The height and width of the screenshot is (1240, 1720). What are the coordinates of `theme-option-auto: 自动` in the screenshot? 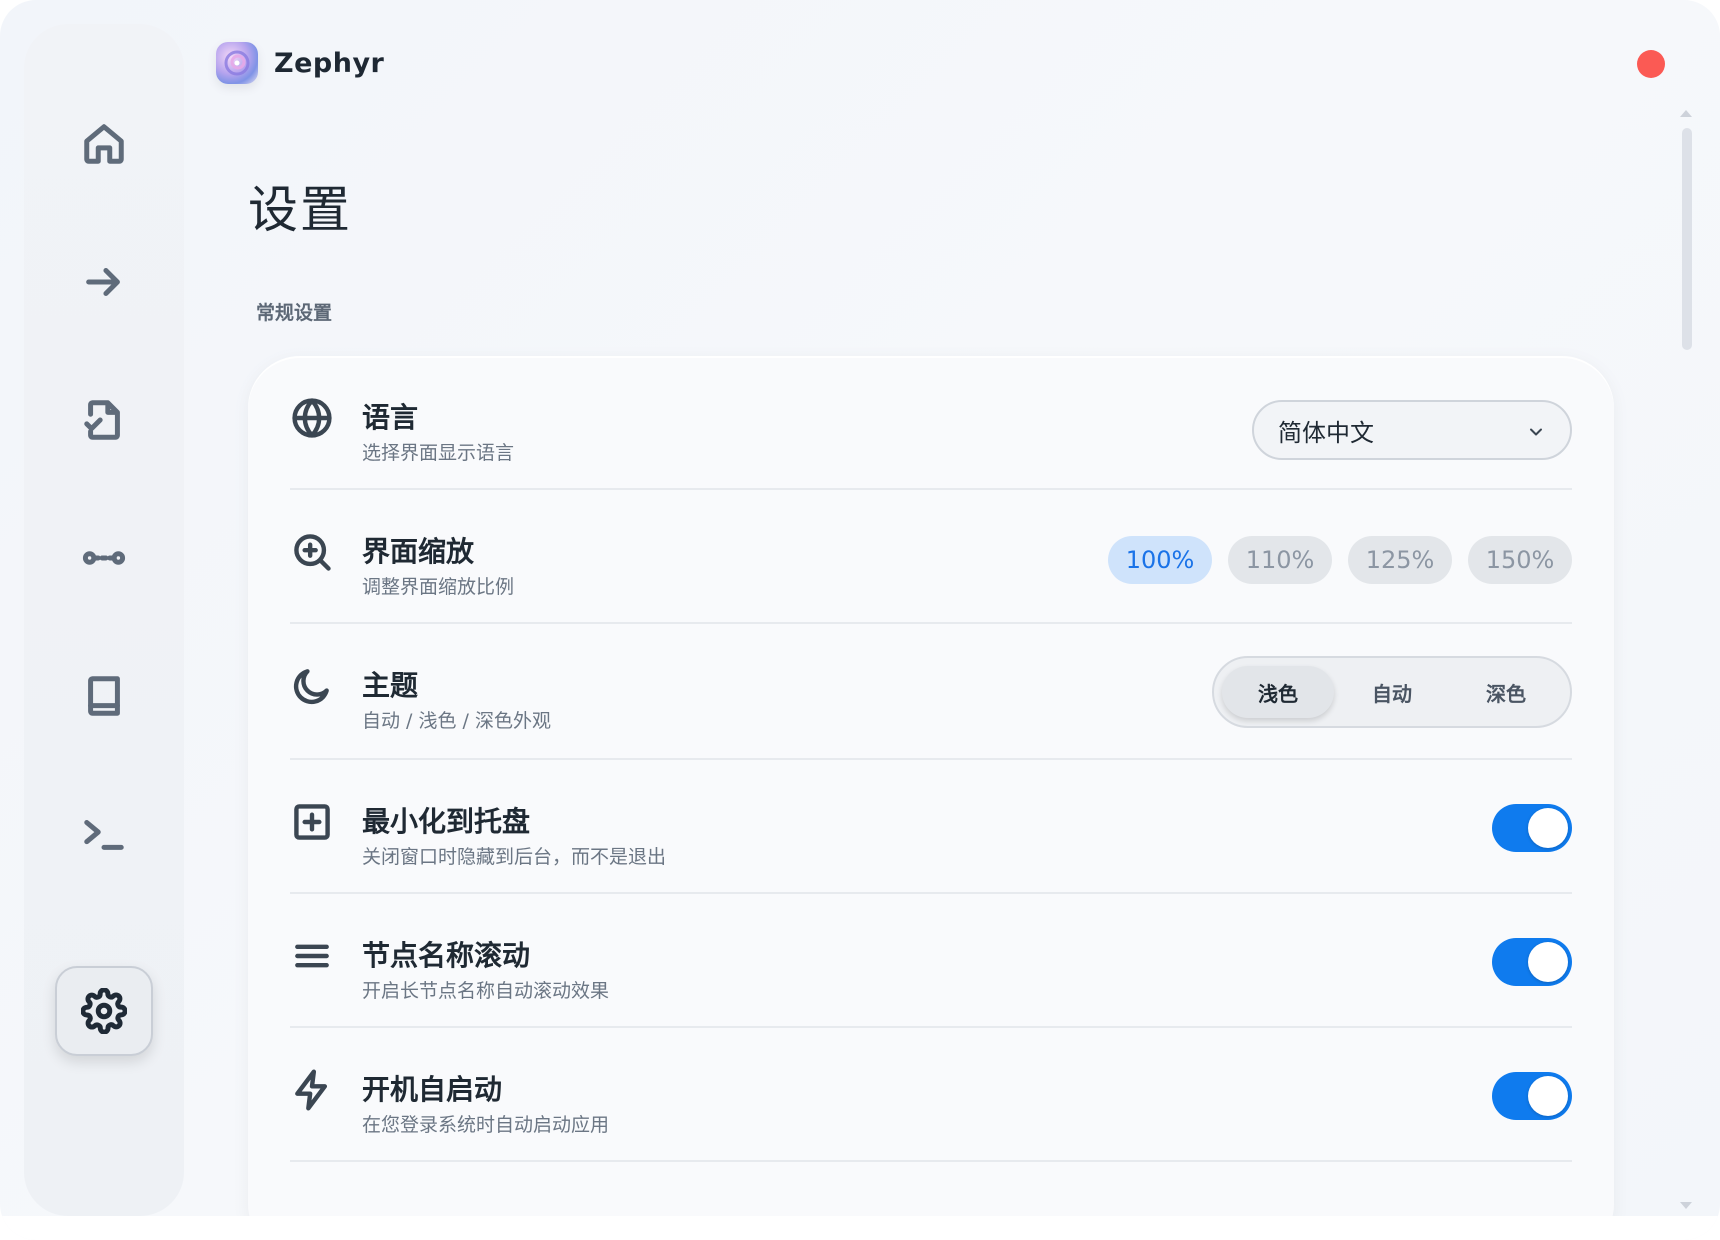 It's located at (1392, 692).